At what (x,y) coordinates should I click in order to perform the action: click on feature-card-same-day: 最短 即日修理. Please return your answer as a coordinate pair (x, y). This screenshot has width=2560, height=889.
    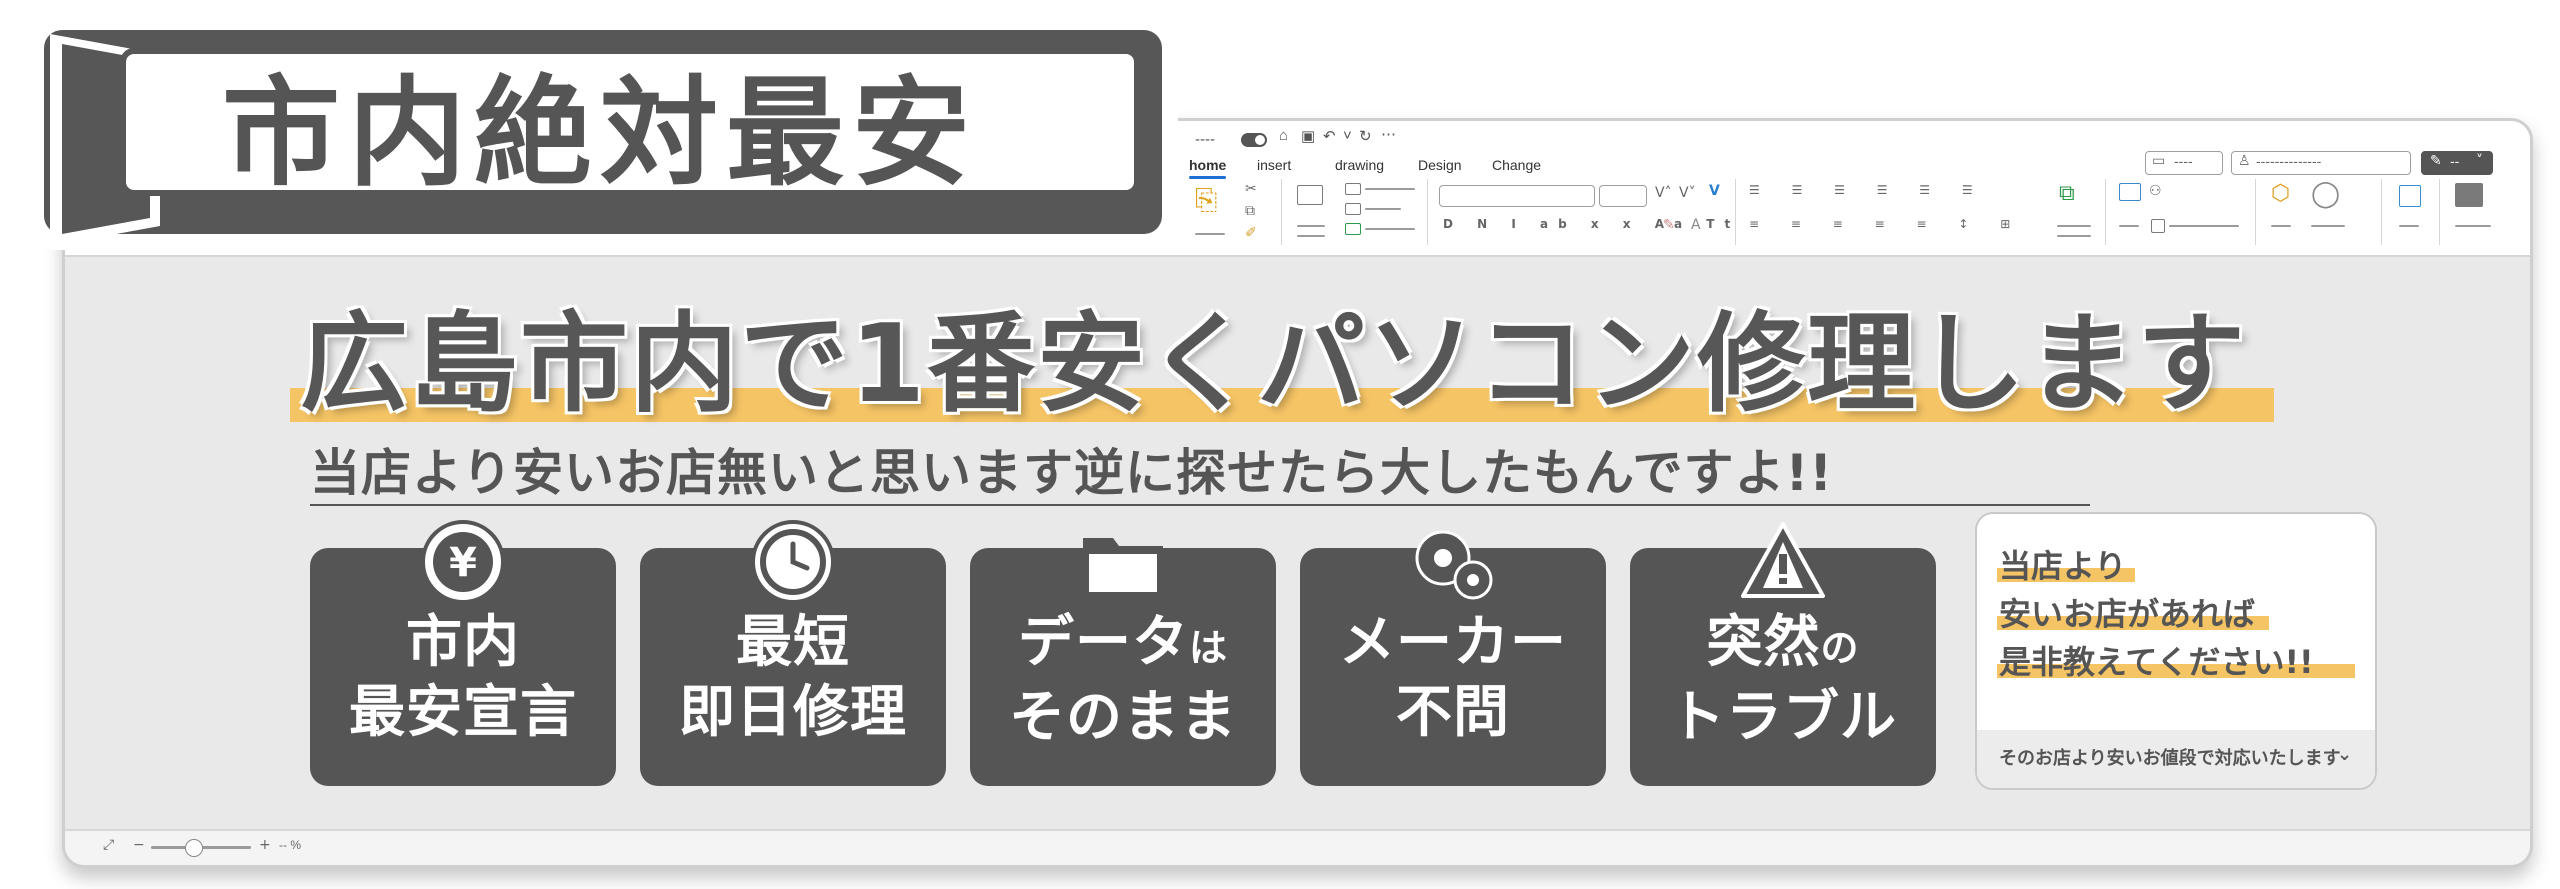
    Looking at the image, I should click on (793, 653).